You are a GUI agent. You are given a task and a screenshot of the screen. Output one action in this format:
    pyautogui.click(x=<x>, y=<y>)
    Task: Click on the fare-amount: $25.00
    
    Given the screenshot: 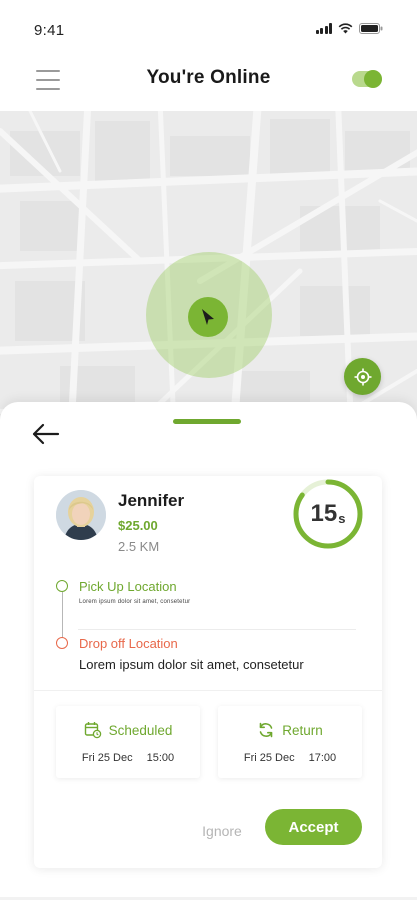 What is the action you would take?
    pyautogui.click(x=138, y=525)
    